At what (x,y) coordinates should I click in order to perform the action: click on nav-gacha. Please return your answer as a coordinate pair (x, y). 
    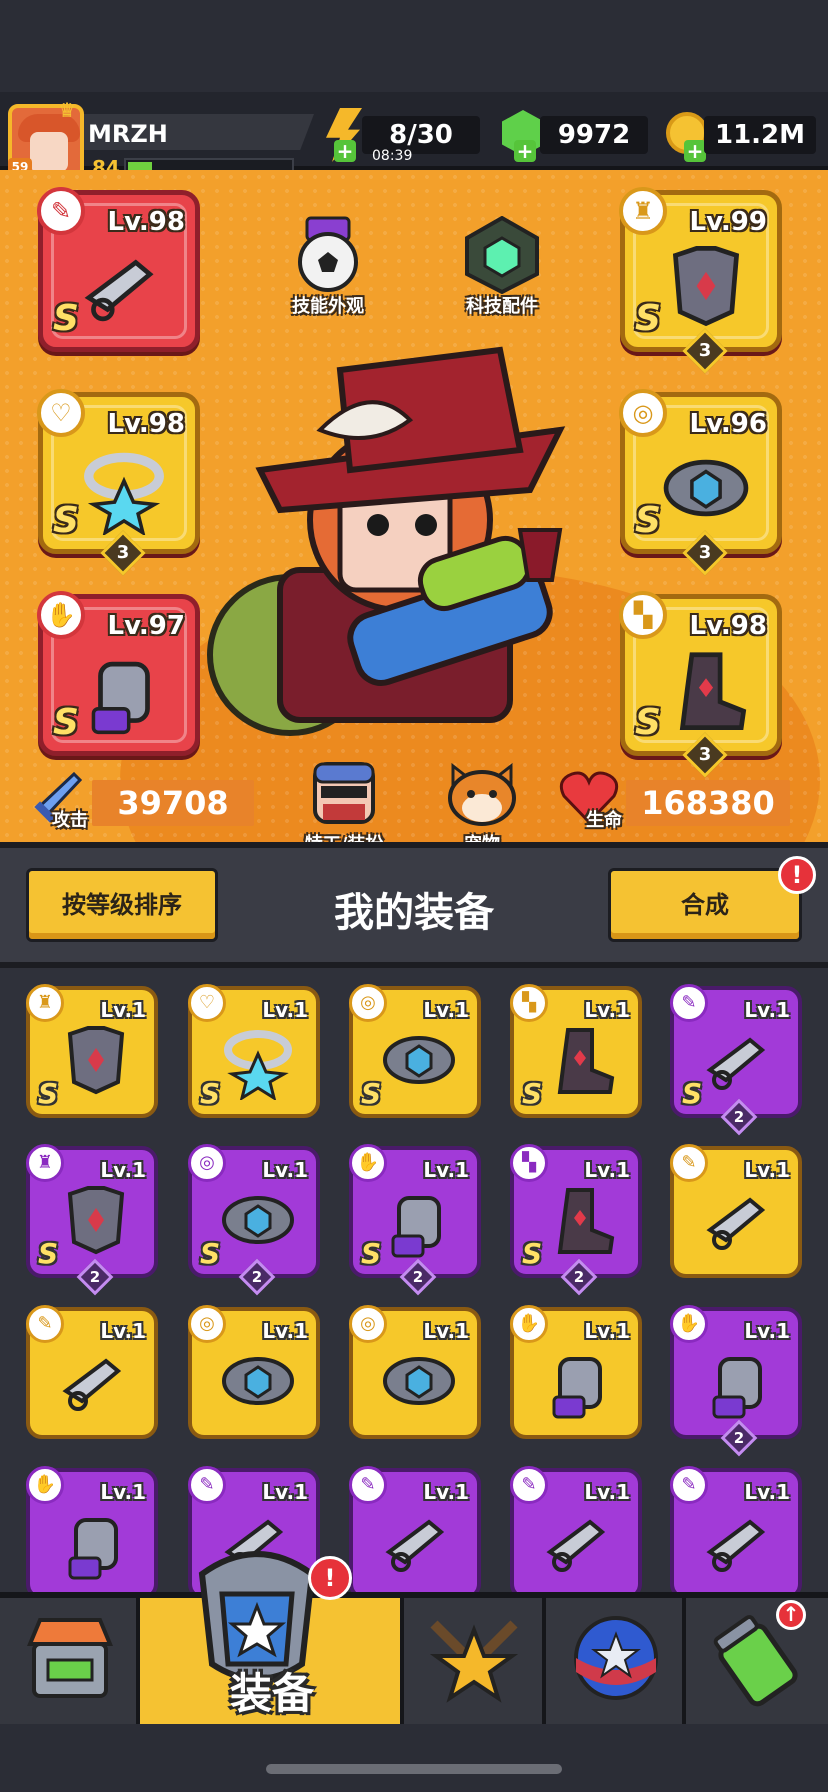
    Looking at the image, I should click on (616, 1661).